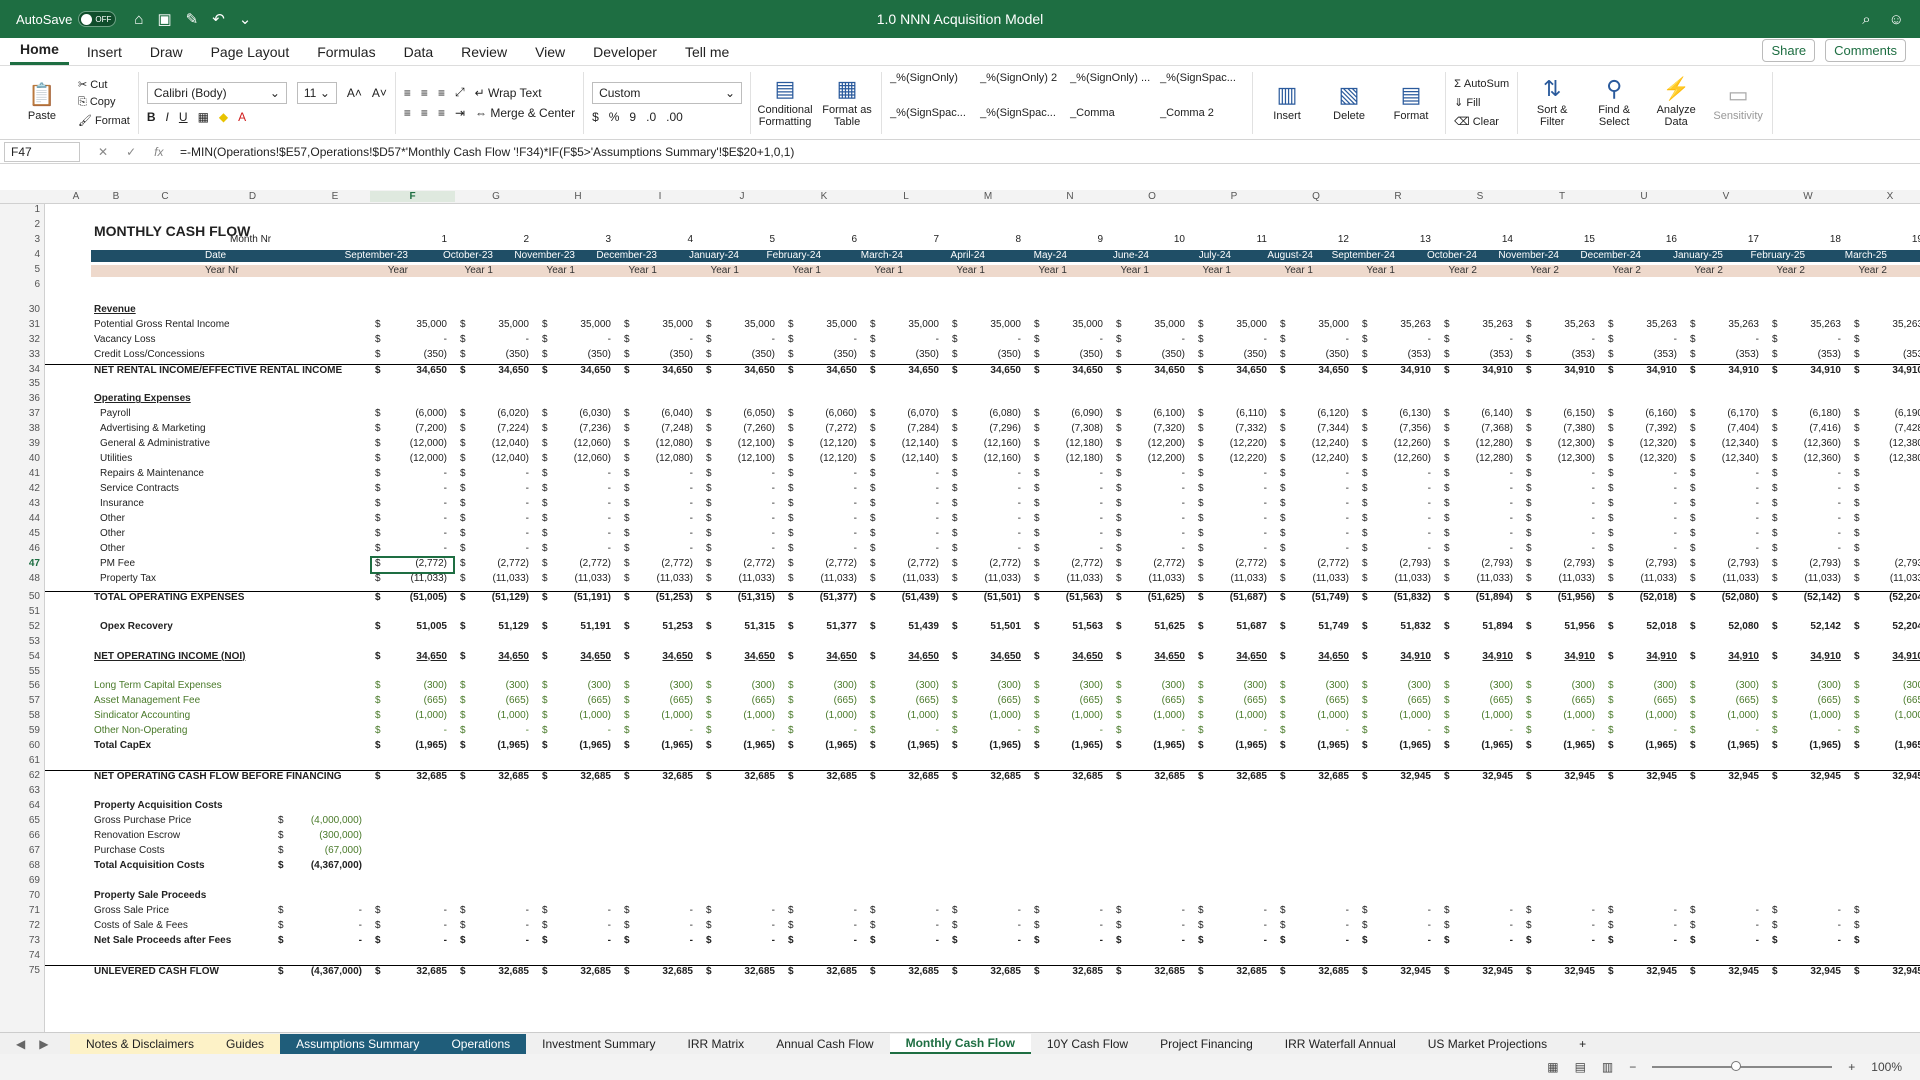  What do you see at coordinates (32, 775) in the screenshot?
I see `row-header: 62` at bounding box center [32, 775].